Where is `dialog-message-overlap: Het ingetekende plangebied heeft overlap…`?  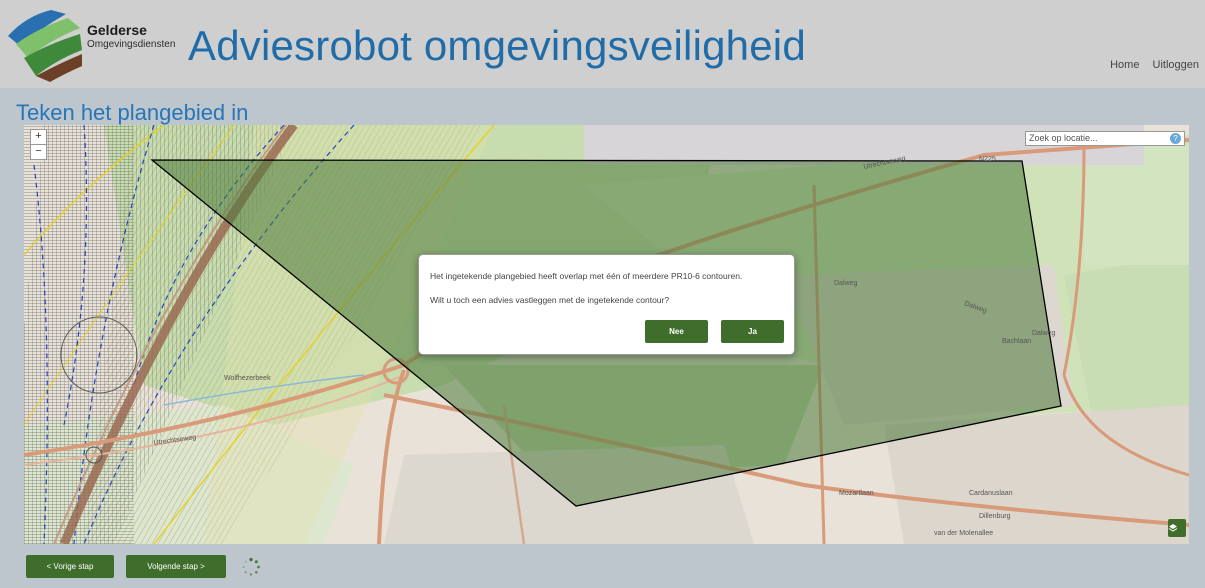 dialog-message-overlap: Het ingetekende plangebied heeft overlap… is located at coordinates (586, 276).